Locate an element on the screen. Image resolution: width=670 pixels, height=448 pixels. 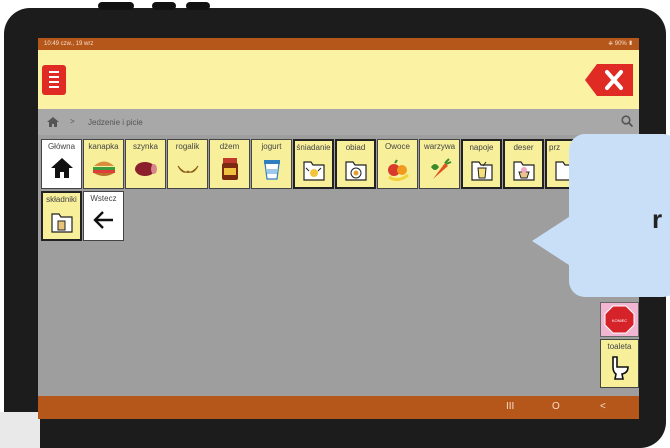
delete-button is located at coordinates (609, 80).